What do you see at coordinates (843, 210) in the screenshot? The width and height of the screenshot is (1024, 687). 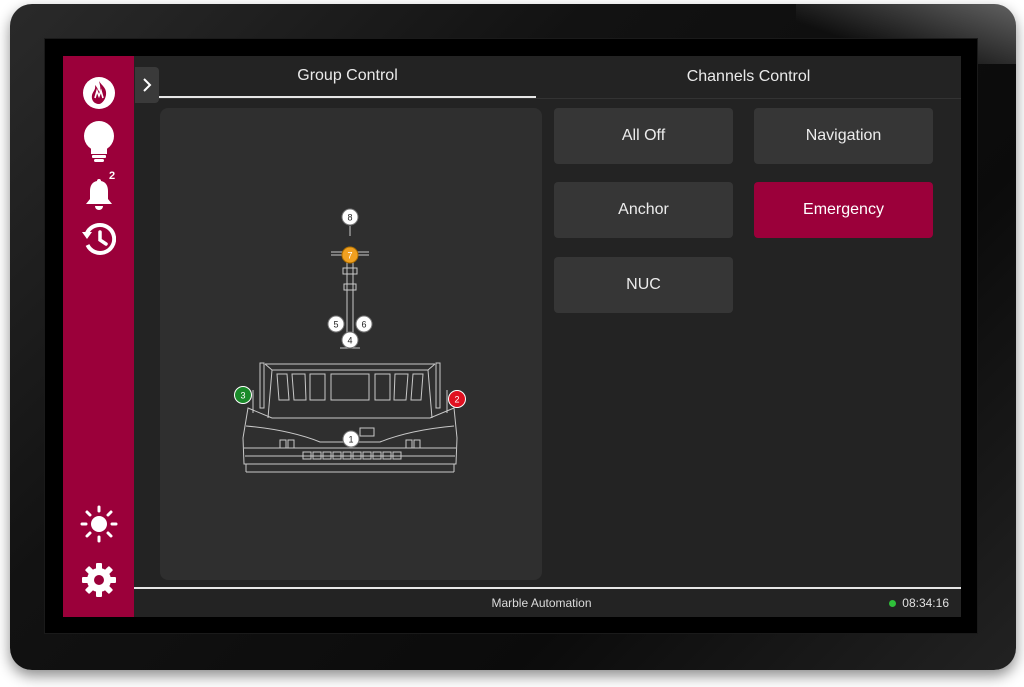 I see `emergency-button: Emergency` at bounding box center [843, 210].